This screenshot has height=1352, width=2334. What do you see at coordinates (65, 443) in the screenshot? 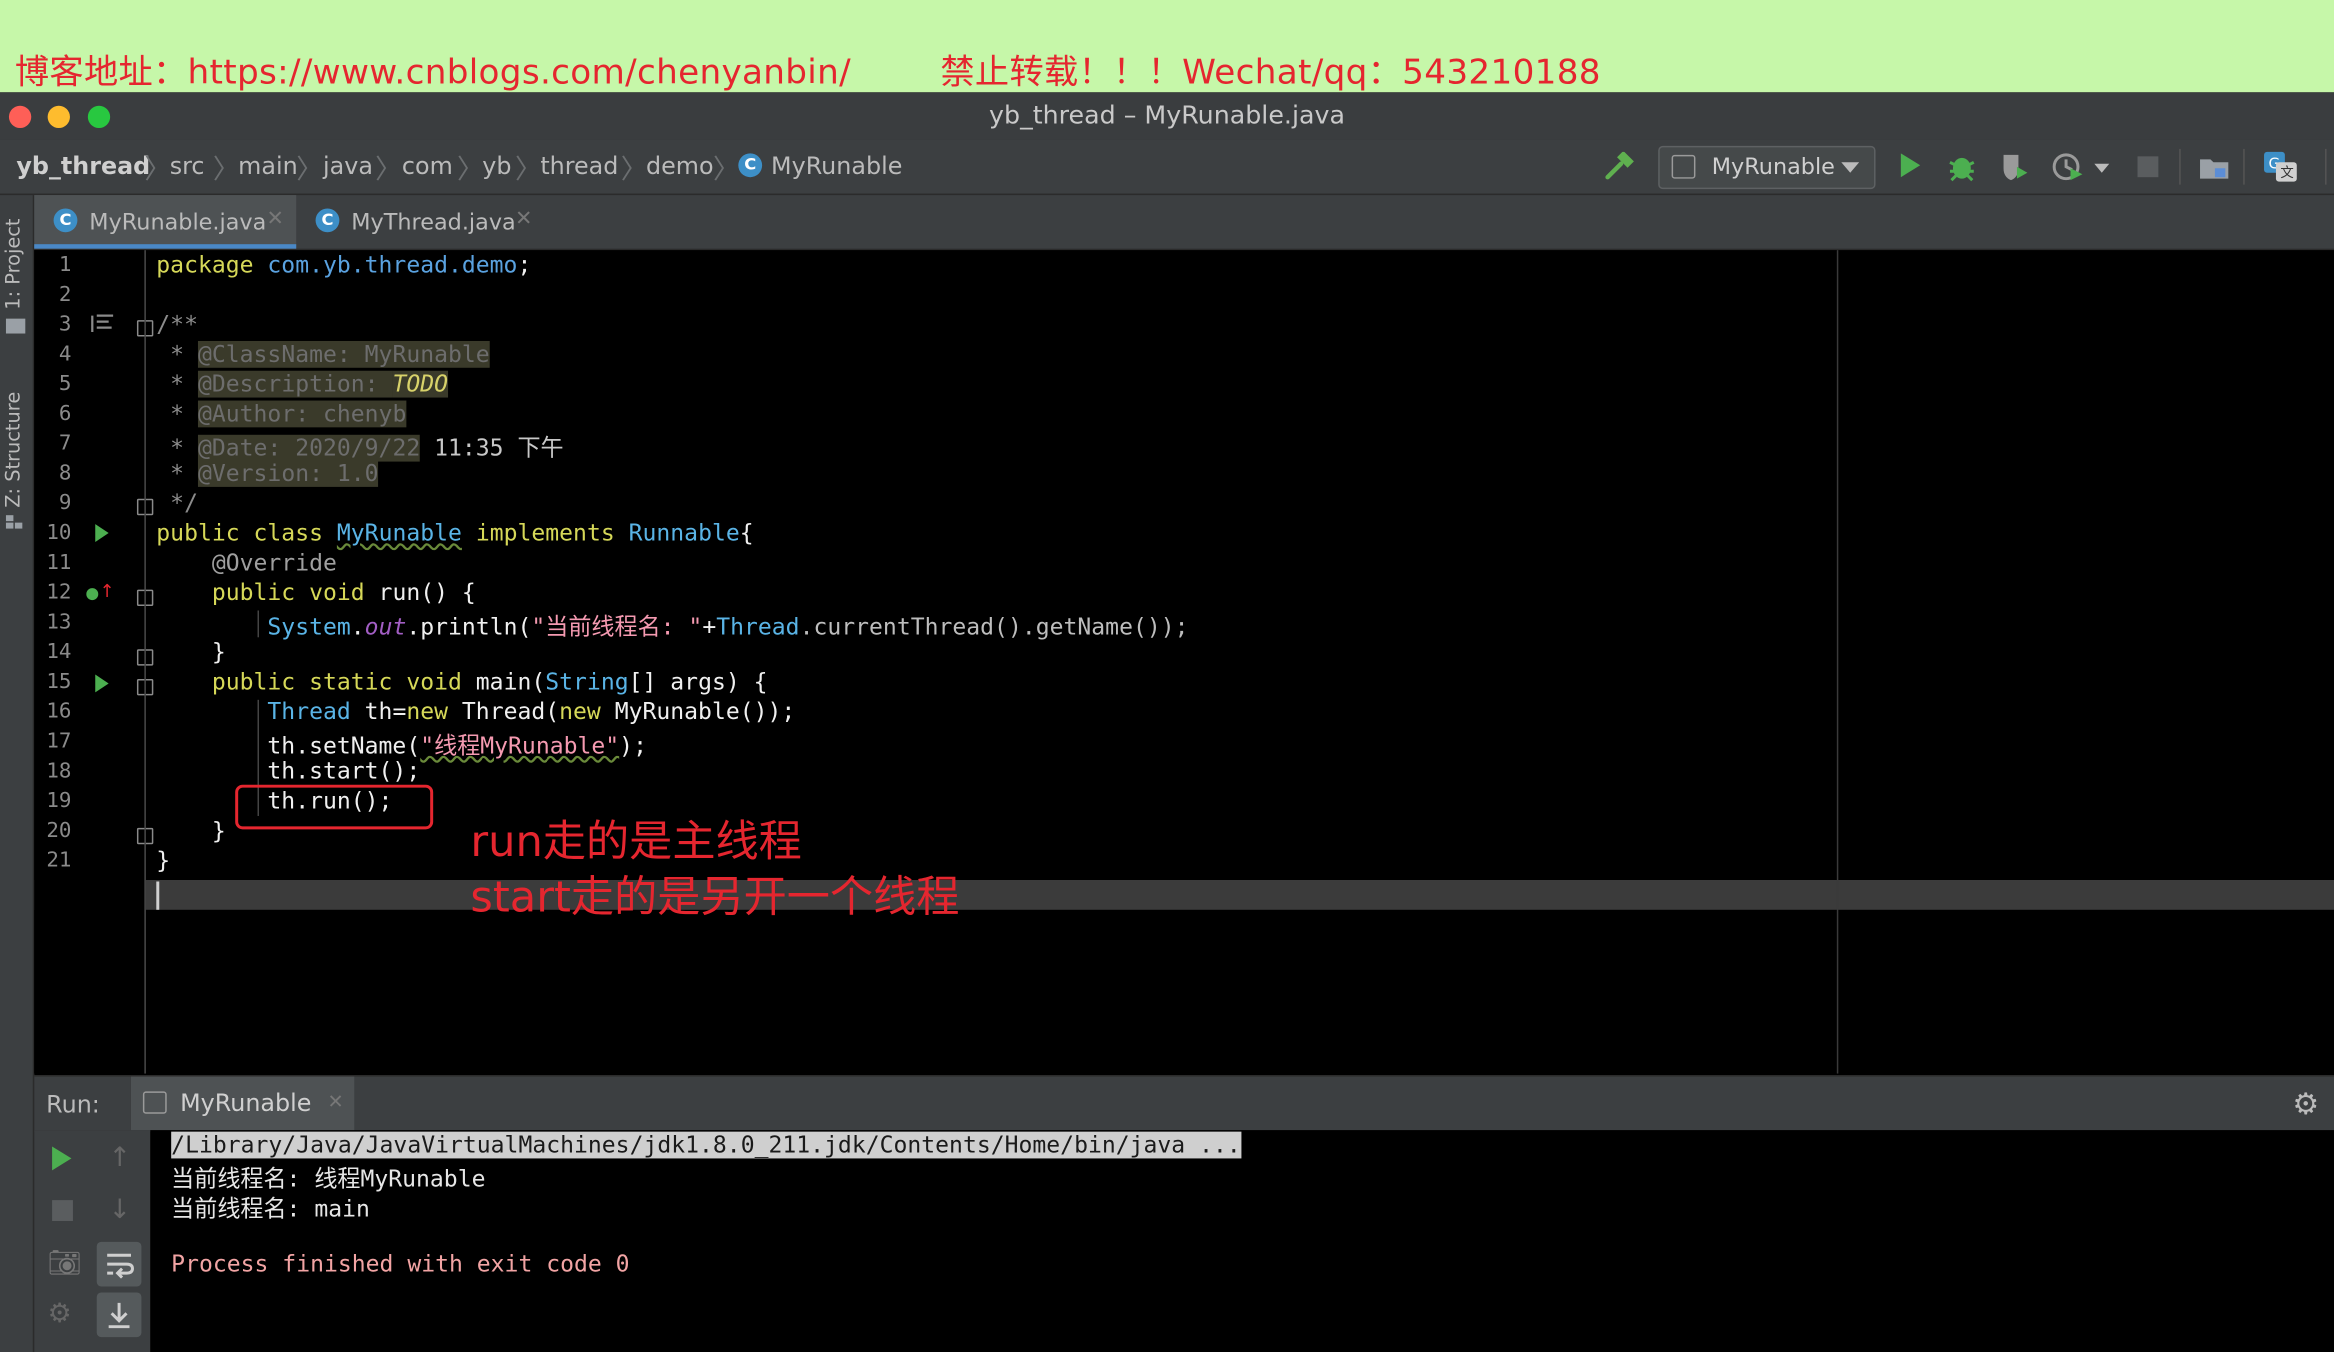
I see `line-number: 7` at bounding box center [65, 443].